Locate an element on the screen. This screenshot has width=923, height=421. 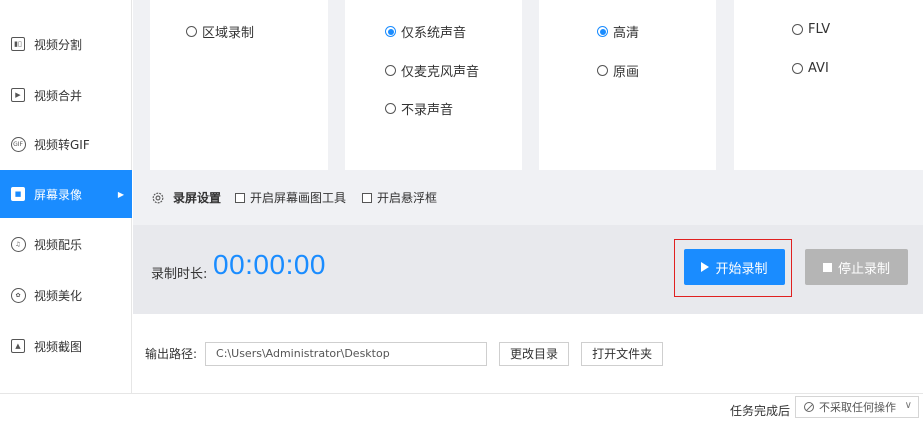
duration-value: 00:00:00 is located at coordinates (269, 264).